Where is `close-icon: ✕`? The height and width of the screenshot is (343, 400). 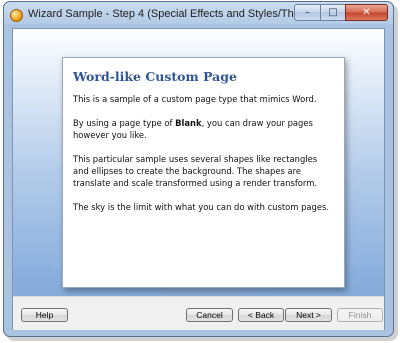 close-icon: ✕ is located at coordinates (366, 12).